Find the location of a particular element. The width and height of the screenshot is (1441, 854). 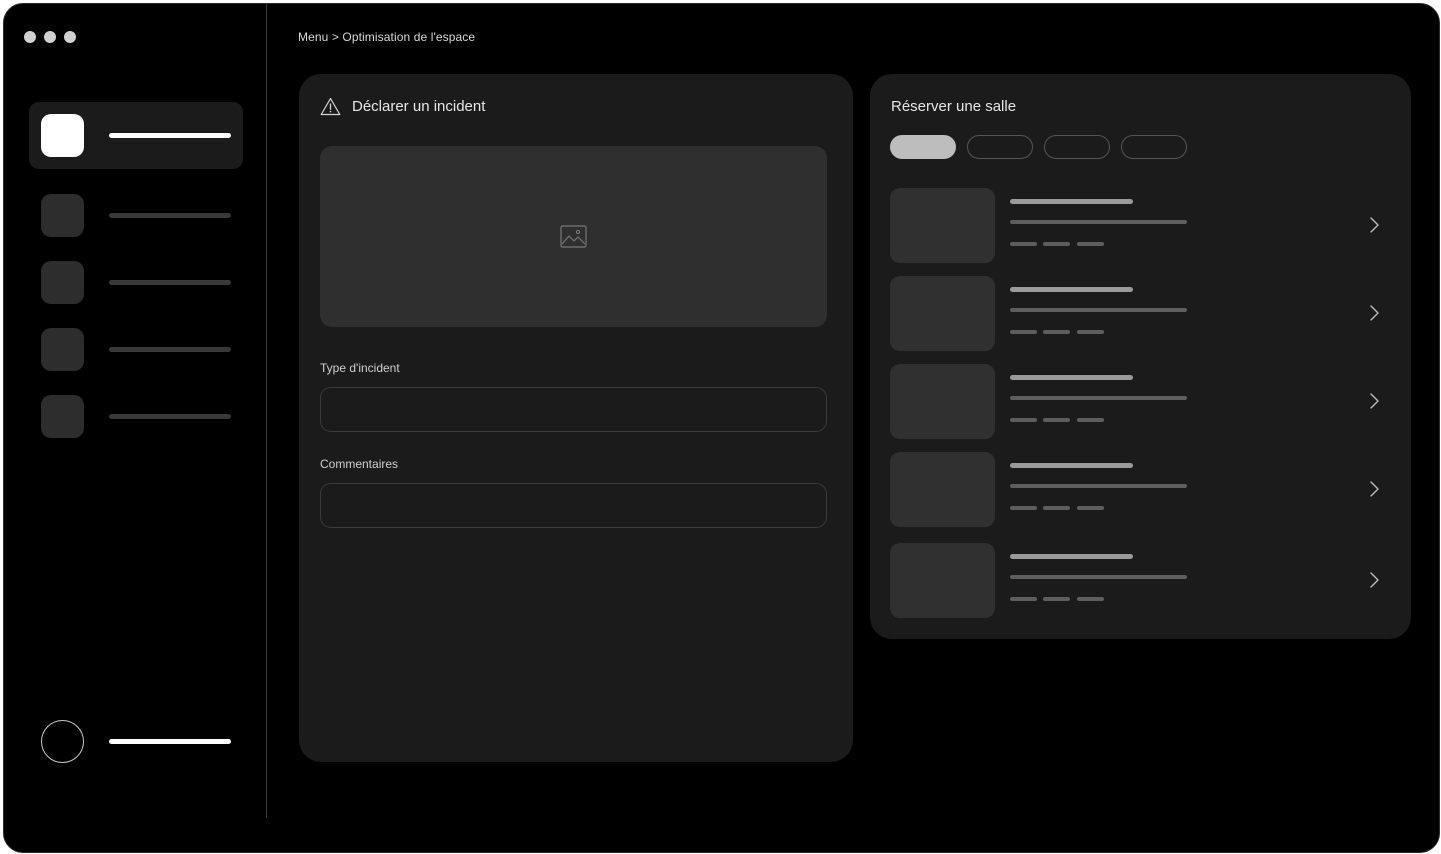

breadcrumb: Menu > Optimisation de l'espace is located at coordinates (387, 37).